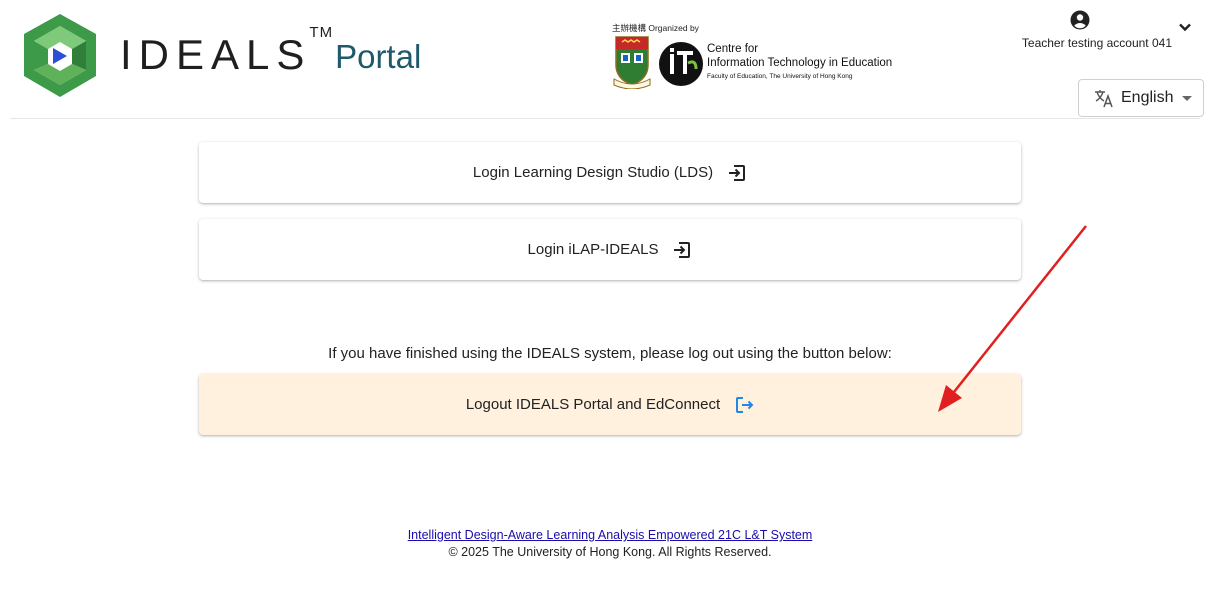 This screenshot has width=1210, height=602. Describe the element at coordinates (681, 64) in the screenshot. I see `cite-logo-icon` at that location.